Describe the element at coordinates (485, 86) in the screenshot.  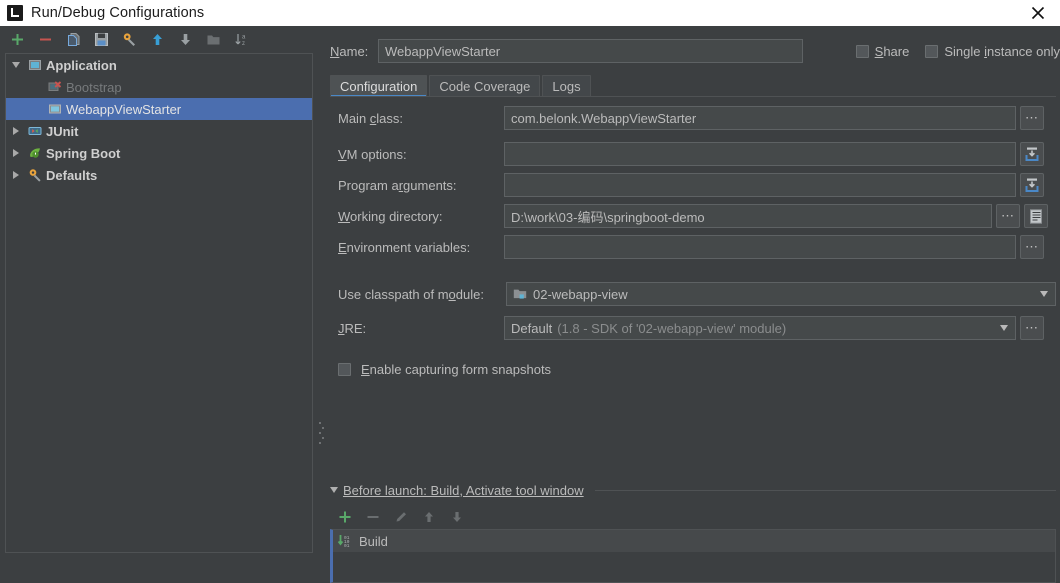
I see `tab-code-coverage: Code Coverage` at that location.